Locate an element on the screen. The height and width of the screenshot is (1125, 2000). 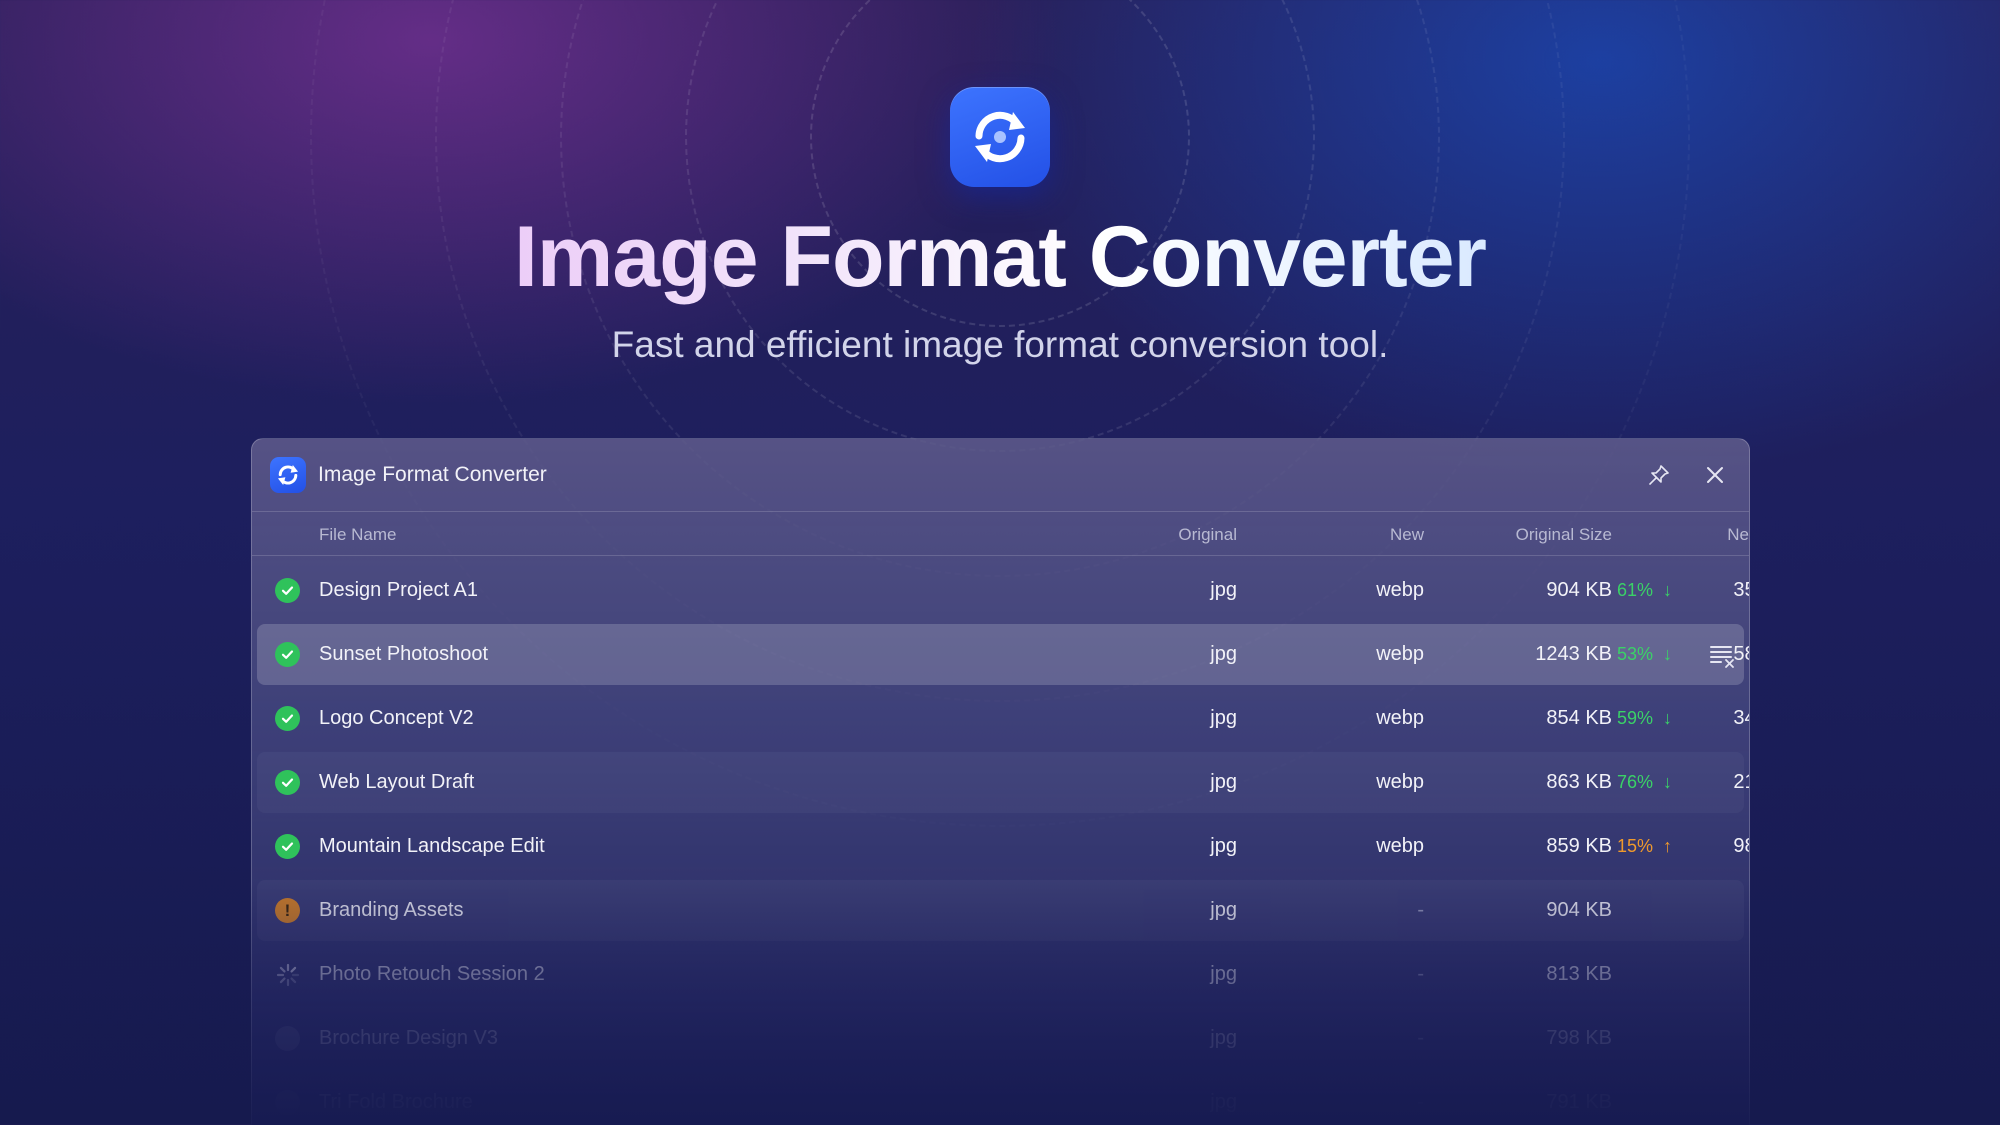
original-size: 1243 KB is located at coordinates (1573, 654).